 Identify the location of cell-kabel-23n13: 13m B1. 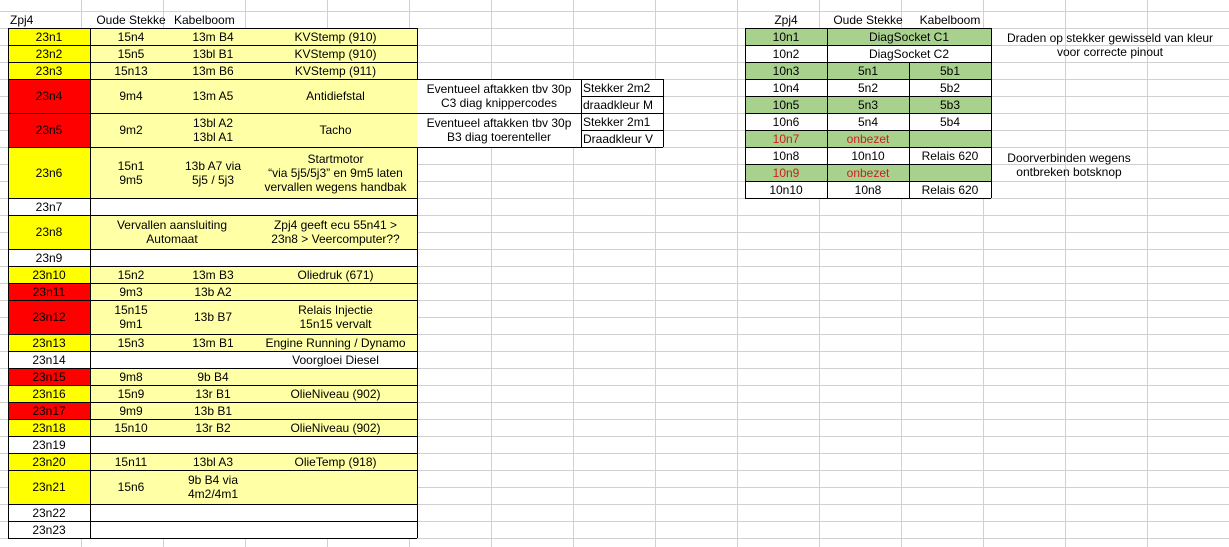
(213, 342).